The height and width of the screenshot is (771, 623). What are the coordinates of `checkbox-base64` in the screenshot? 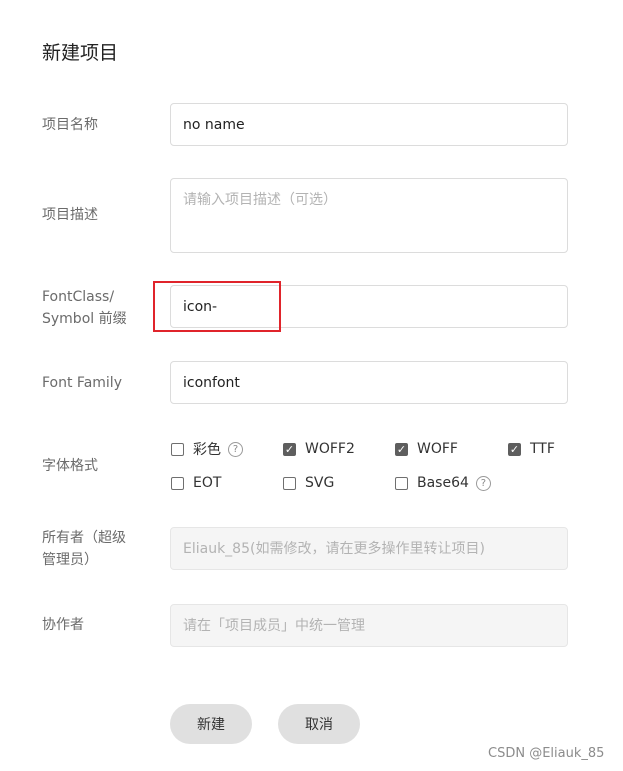 It's located at (401, 483).